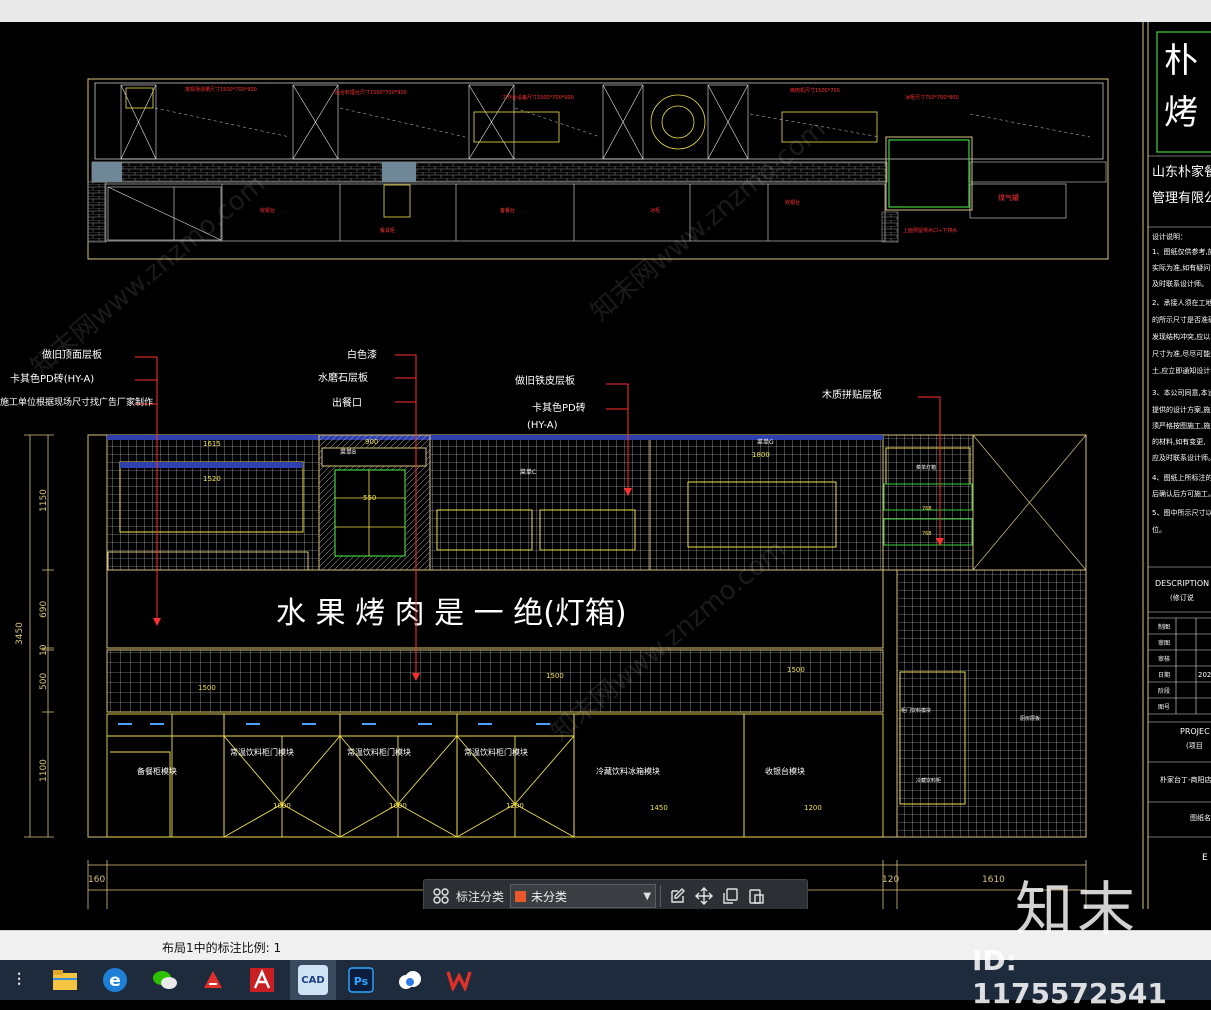 The width and height of the screenshot is (1211, 1010). What do you see at coordinates (761, 455) in the screenshot?
I see `dim-1800: 1800` at bounding box center [761, 455].